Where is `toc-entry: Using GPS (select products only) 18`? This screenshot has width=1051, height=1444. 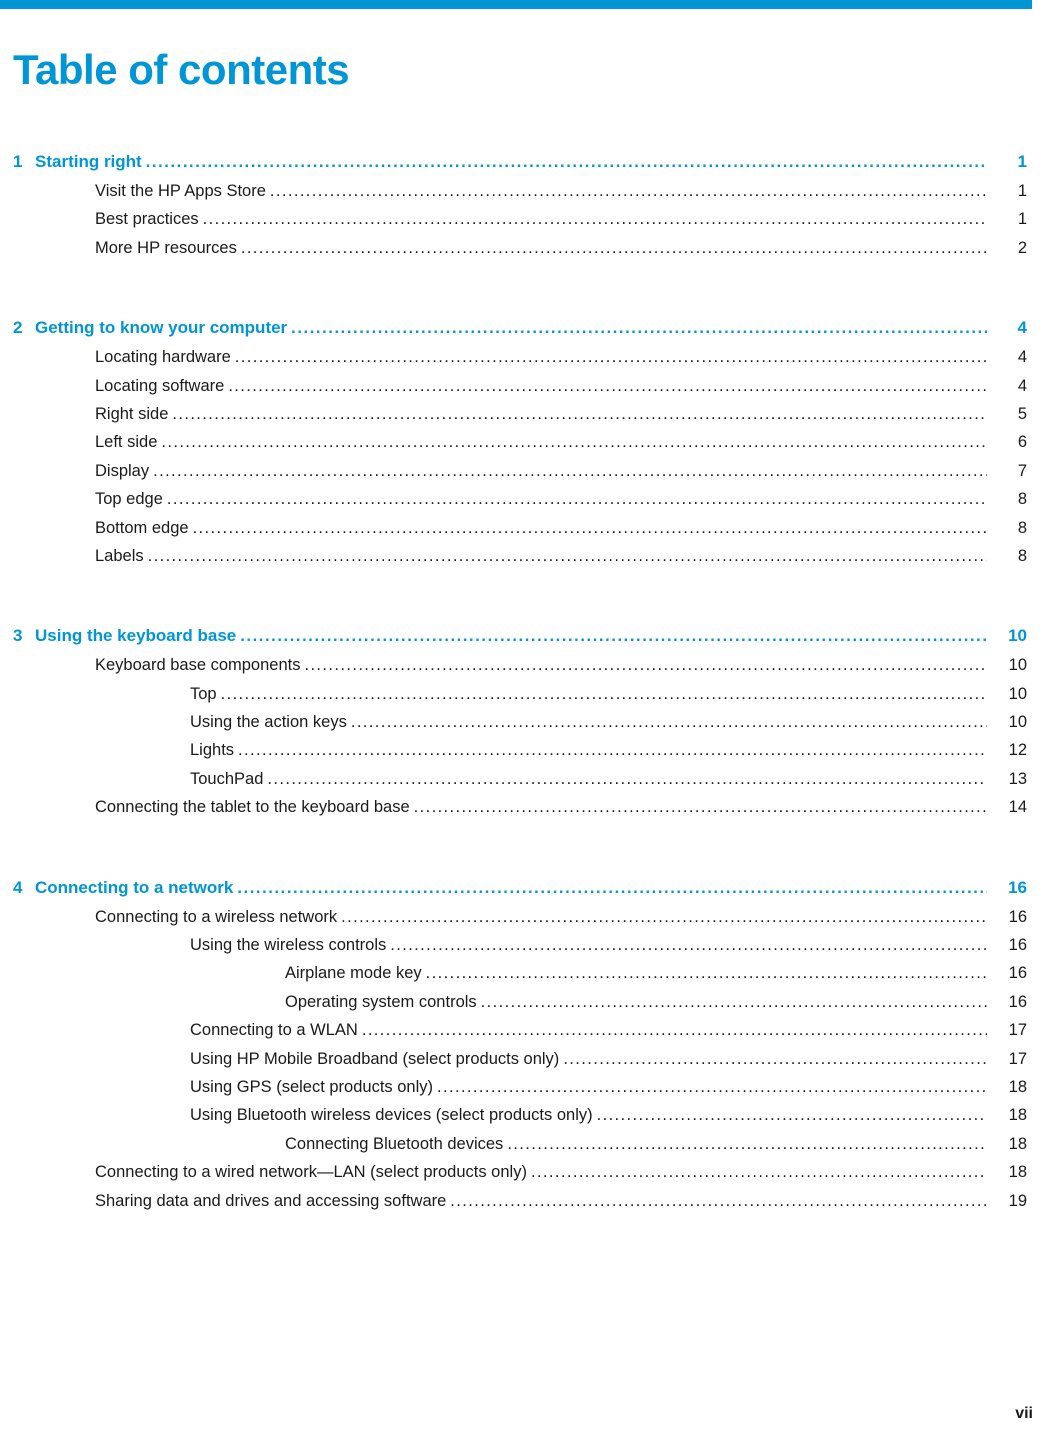 toc-entry: Using GPS (select products only) 18 is located at coordinates (520, 1092).